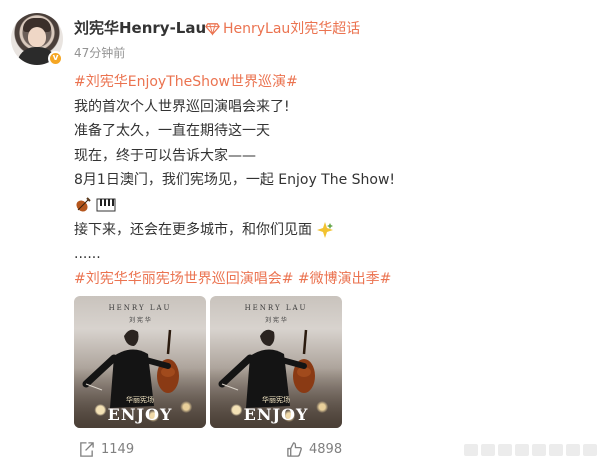 The image size is (611, 466). Describe the element at coordinates (294, 449) in the screenshot. I see `thumbs-up-icon` at that location.